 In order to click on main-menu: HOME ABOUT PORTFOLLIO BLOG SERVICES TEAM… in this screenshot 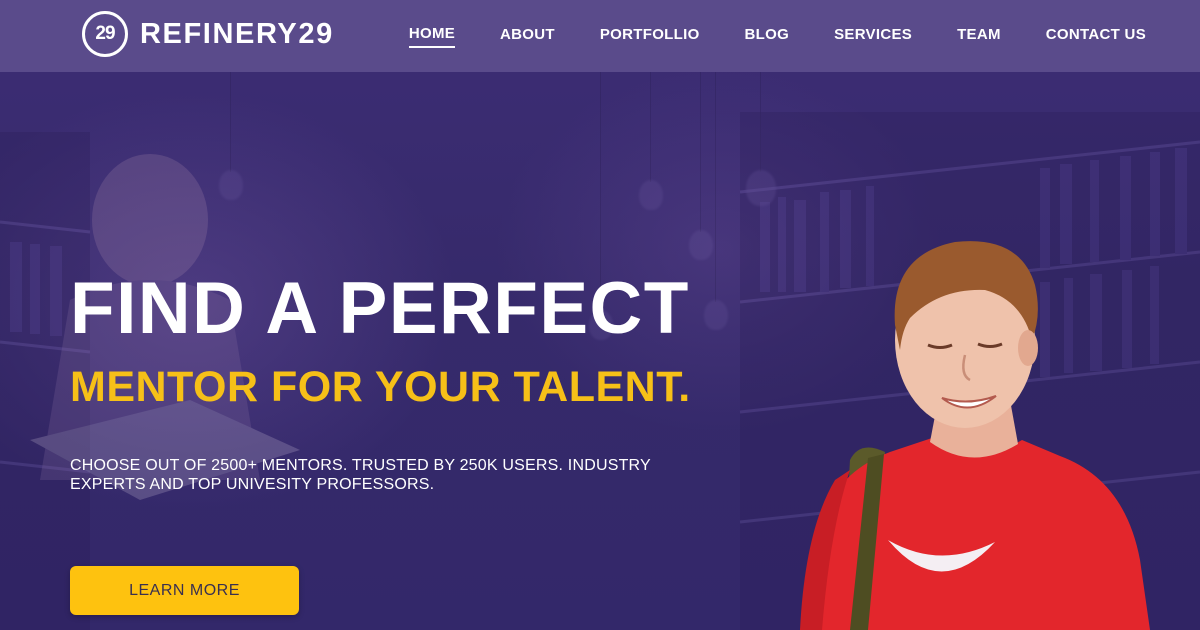, I will do `click(804, 36)`.